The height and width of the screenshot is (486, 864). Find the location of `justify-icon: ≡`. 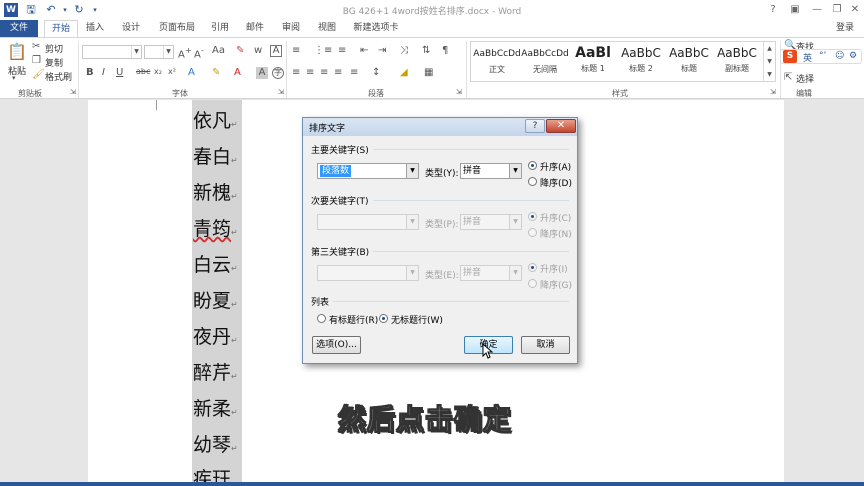

justify-icon: ≡ is located at coordinates (338, 72).